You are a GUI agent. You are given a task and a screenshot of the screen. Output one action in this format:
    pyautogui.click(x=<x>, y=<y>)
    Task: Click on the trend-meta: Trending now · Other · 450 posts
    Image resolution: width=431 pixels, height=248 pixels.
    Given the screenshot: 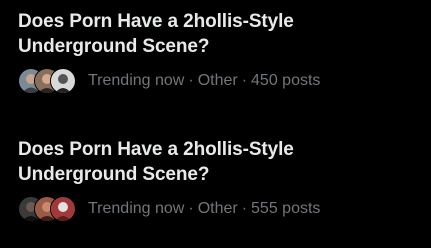 What is the action you would take?
    pyautogui.click(x=204, y=81)
    